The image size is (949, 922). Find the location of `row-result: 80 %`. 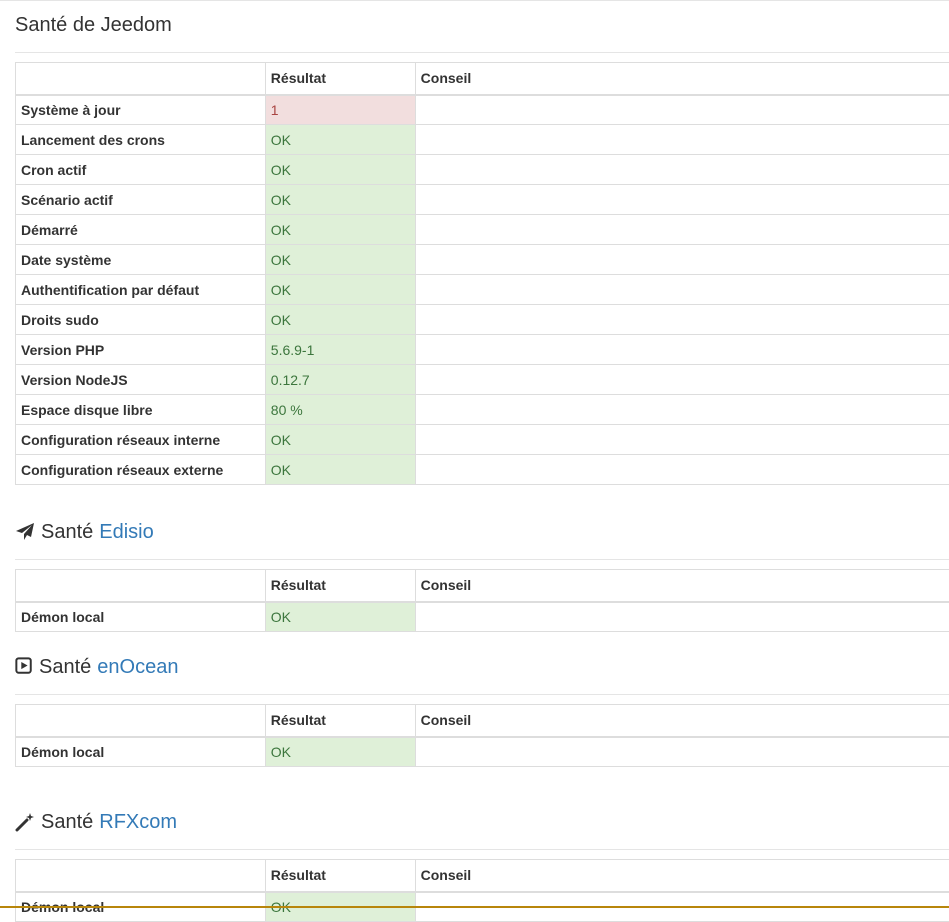

row-result: 80 % is located at coordinates (340, 410).